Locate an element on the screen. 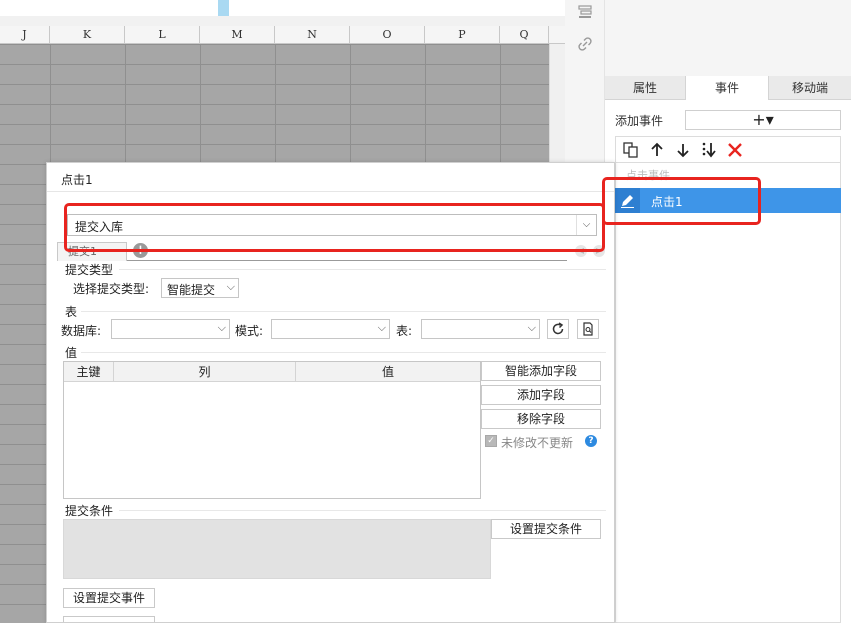 The height and width of the screenshot is (623, 851). column-header: O is located at coordinates (387, 35).